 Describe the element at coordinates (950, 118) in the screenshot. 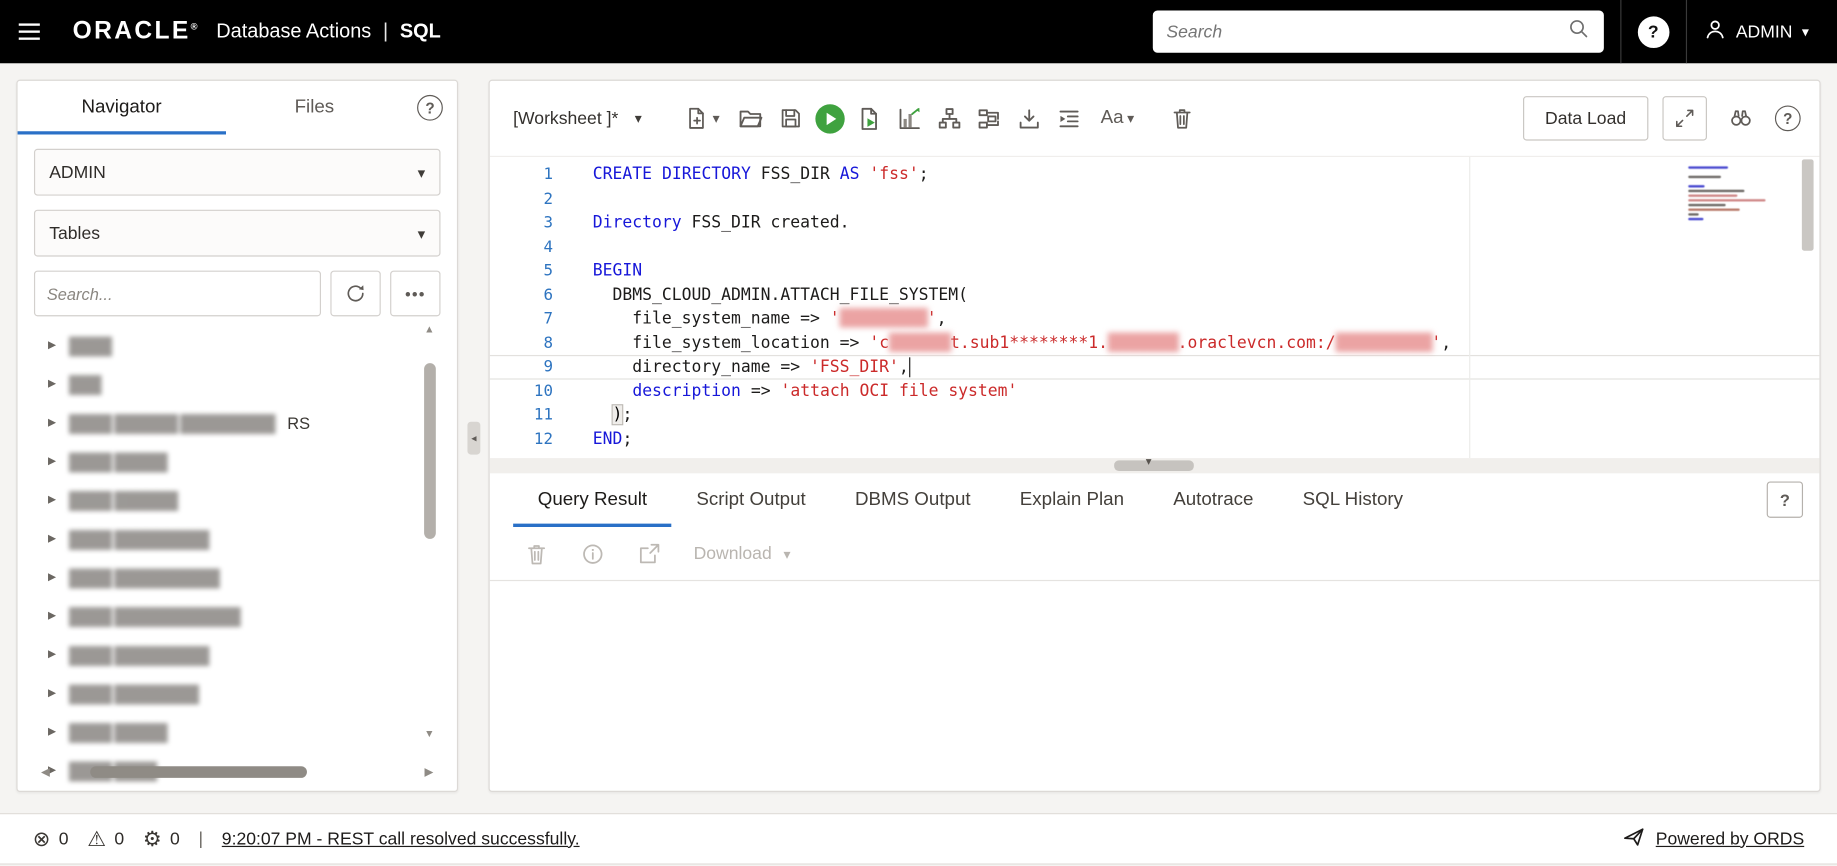

I see `explain-plan-button` at that location.